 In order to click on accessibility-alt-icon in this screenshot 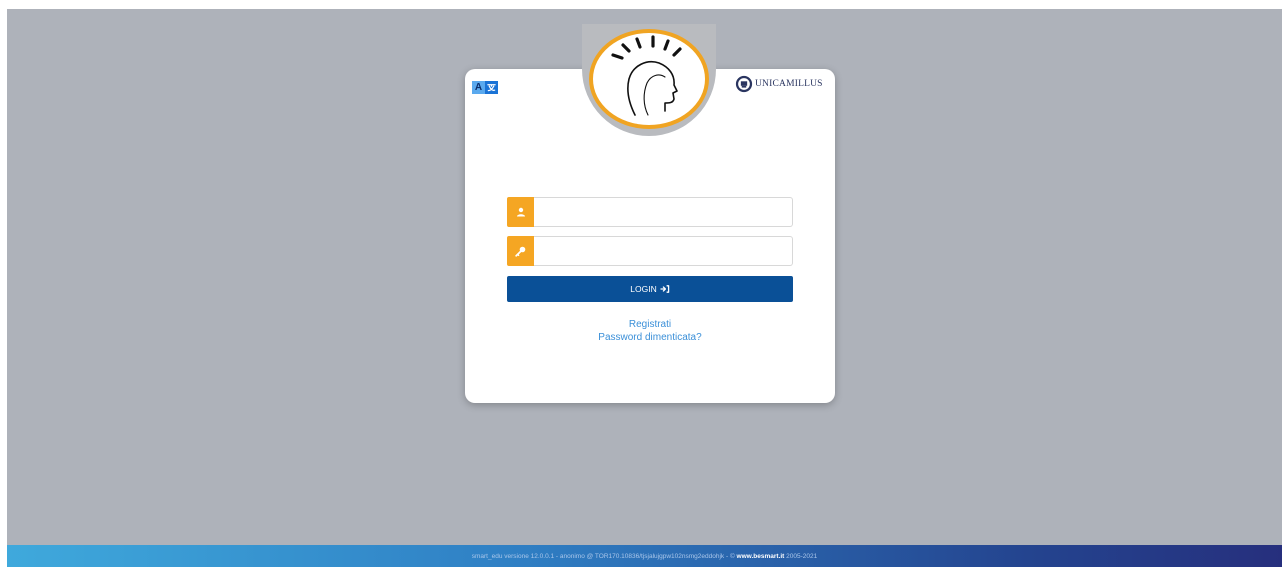, I will do `click(491, 87)`.